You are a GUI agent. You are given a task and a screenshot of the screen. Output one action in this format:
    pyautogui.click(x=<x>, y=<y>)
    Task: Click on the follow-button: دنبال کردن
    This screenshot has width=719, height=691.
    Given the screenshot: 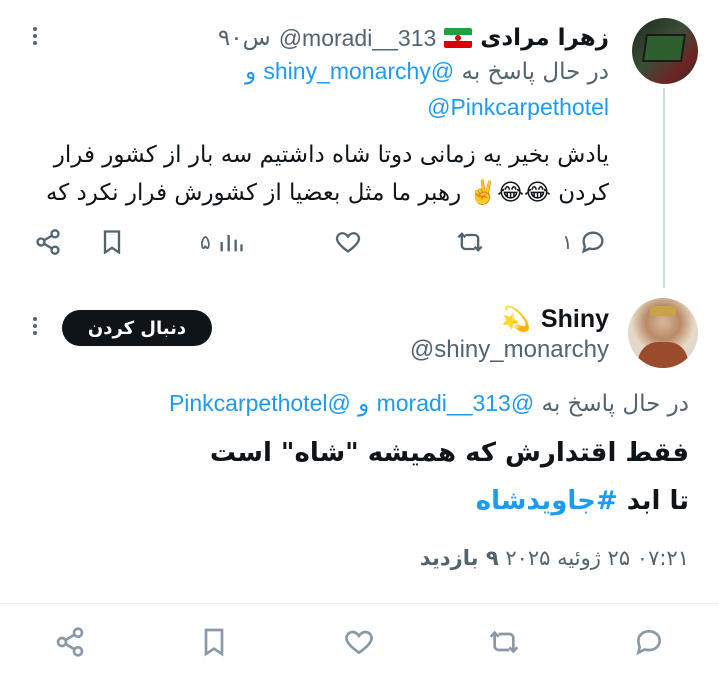 What is the action you would take?
    pyautogui.click(x=137, y=328)
    